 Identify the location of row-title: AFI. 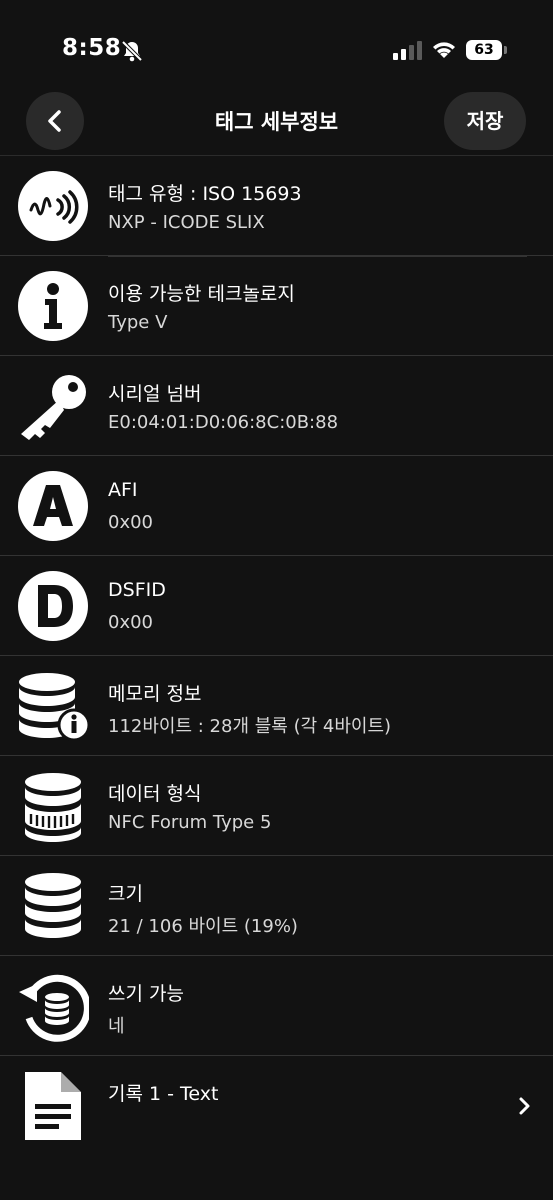
(123, 490).